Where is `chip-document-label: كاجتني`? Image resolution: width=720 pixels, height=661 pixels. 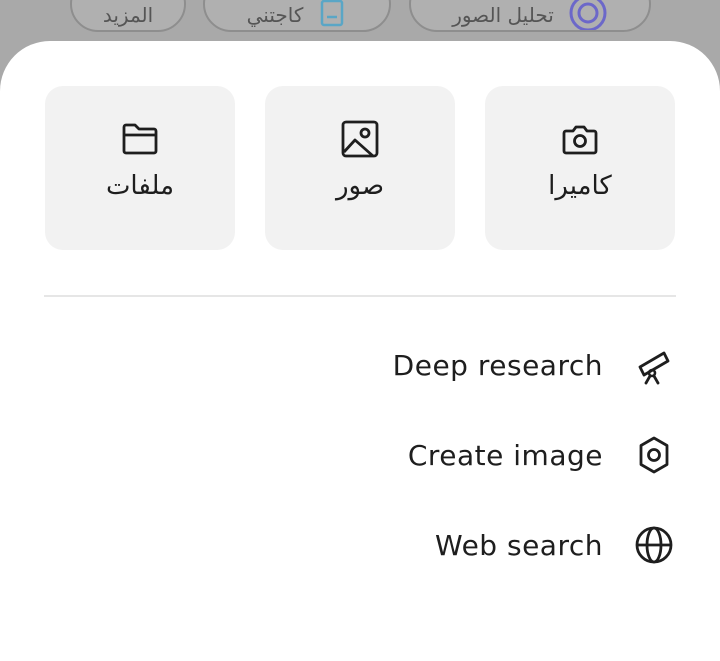 chip-document-label: كاجتني is located at coordinates (275, 15).